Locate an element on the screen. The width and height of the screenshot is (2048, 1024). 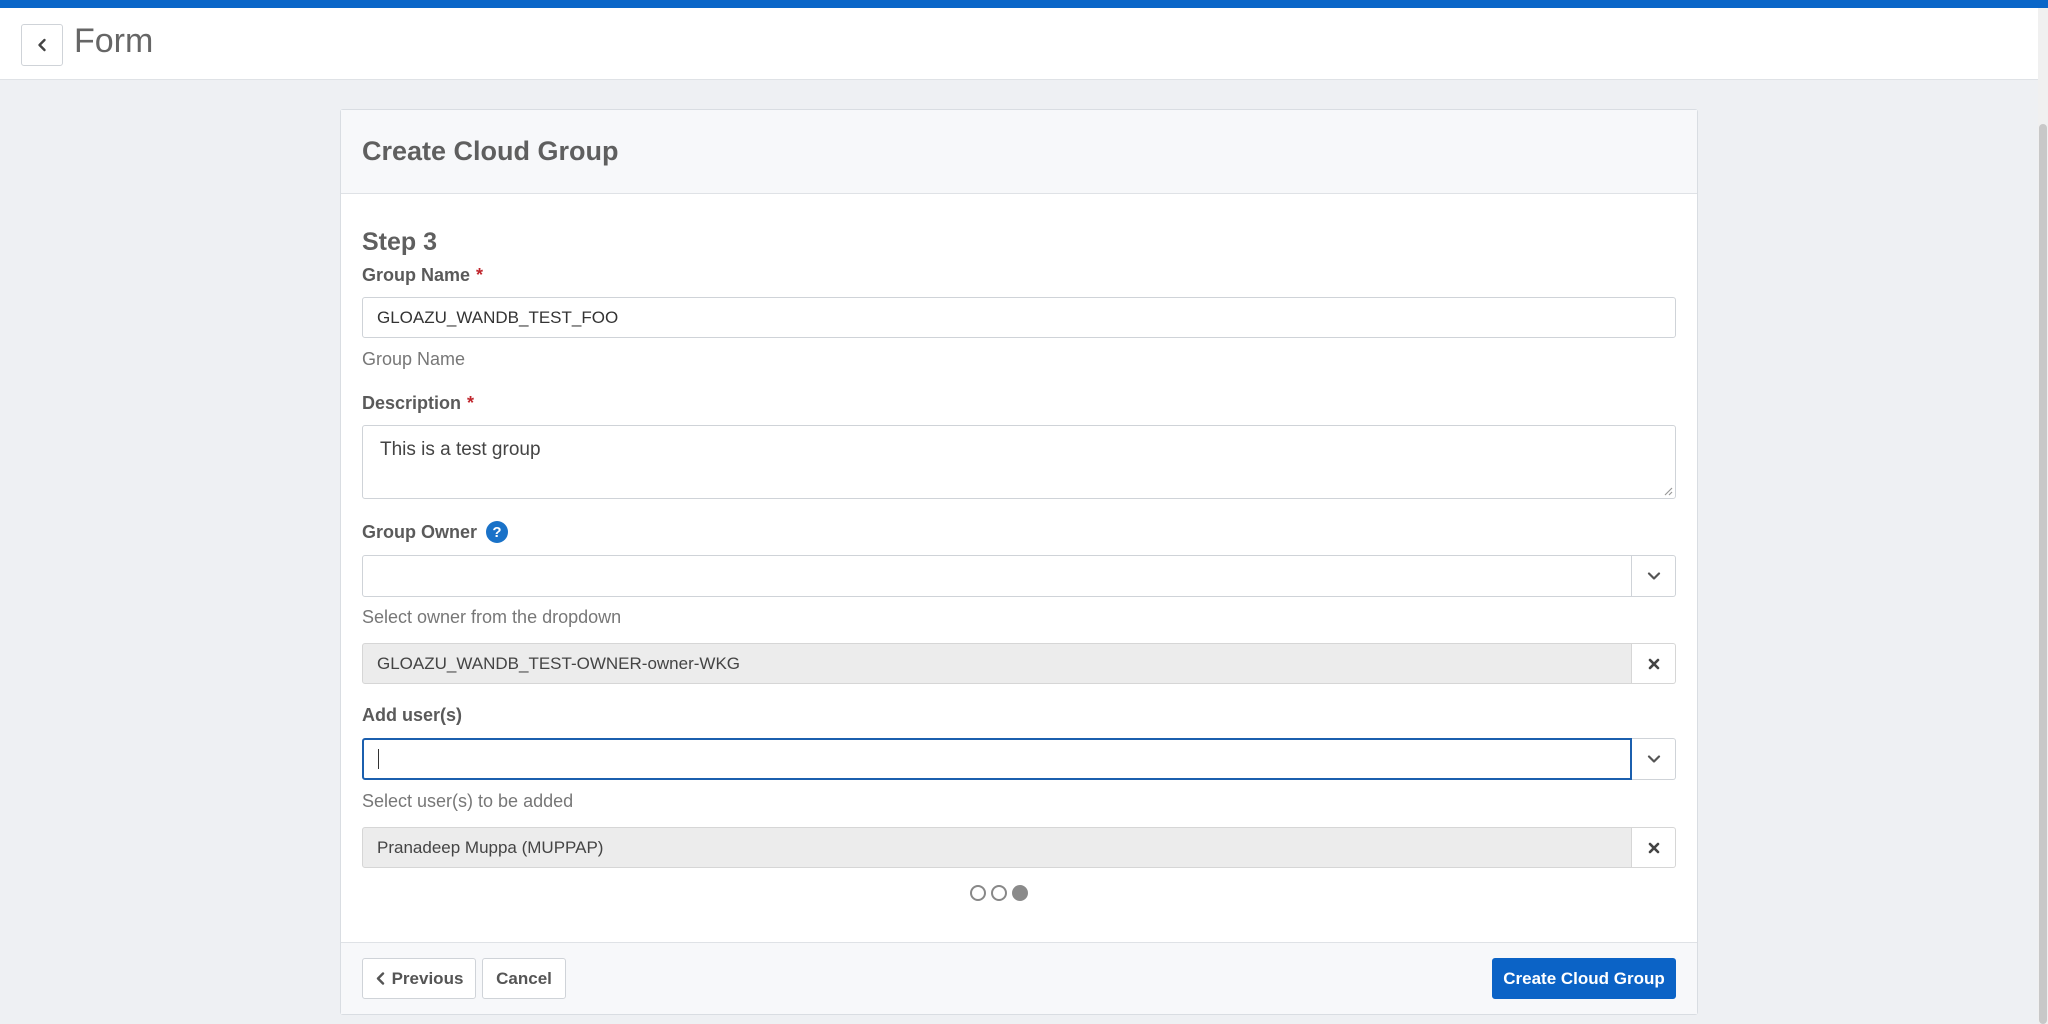
remove-user-button is located at coordinates (1654, 847).